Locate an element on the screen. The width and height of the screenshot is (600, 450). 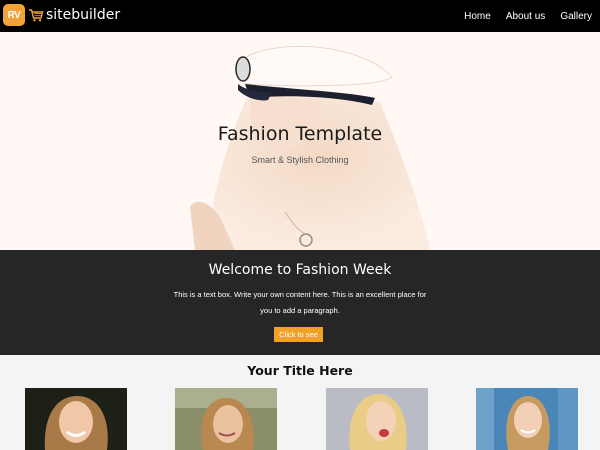
nav-link-home: Home is located at coordinates (477, 16).